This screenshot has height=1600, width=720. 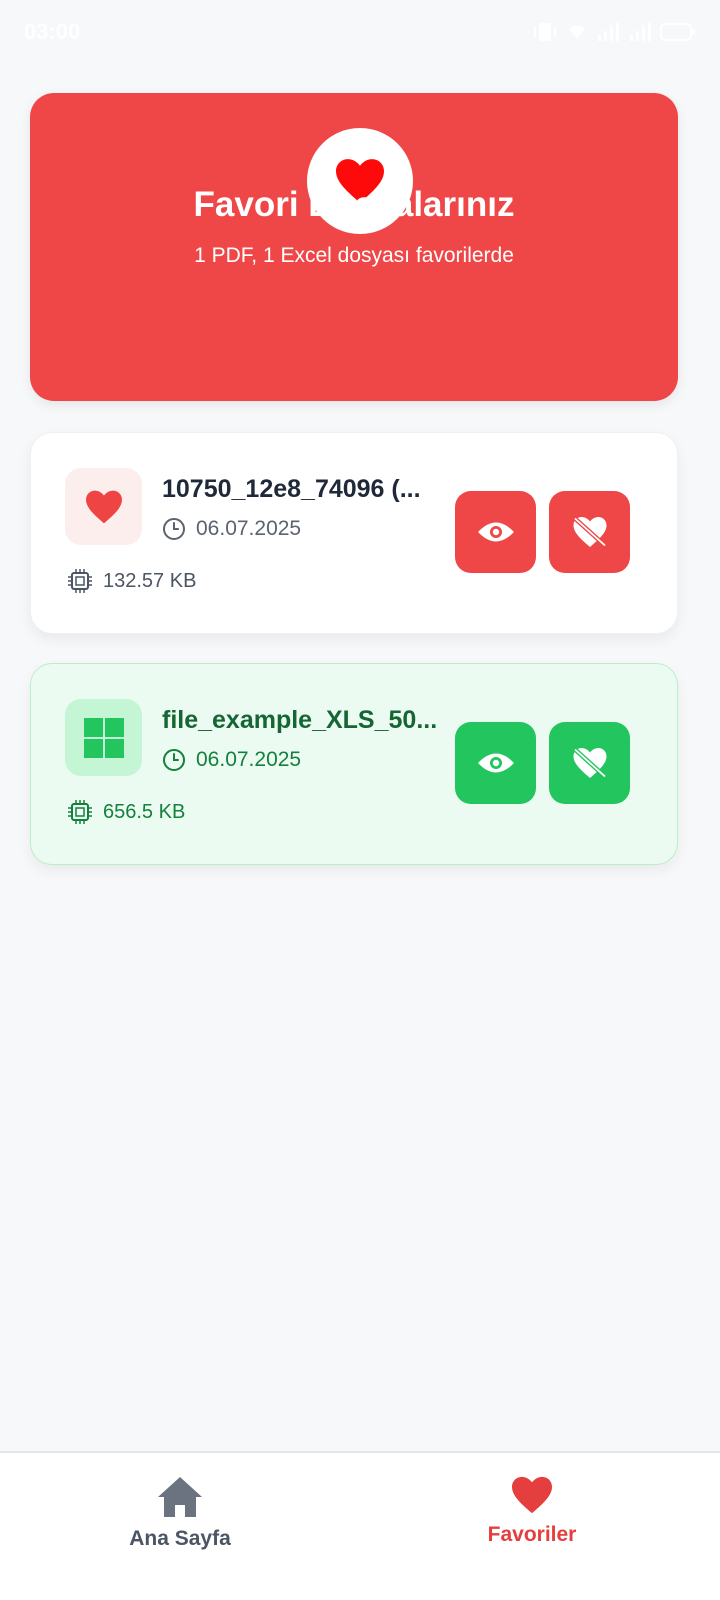 I want to click on nav-item-favorites: Favoriler, so click(x=532, y=1511).